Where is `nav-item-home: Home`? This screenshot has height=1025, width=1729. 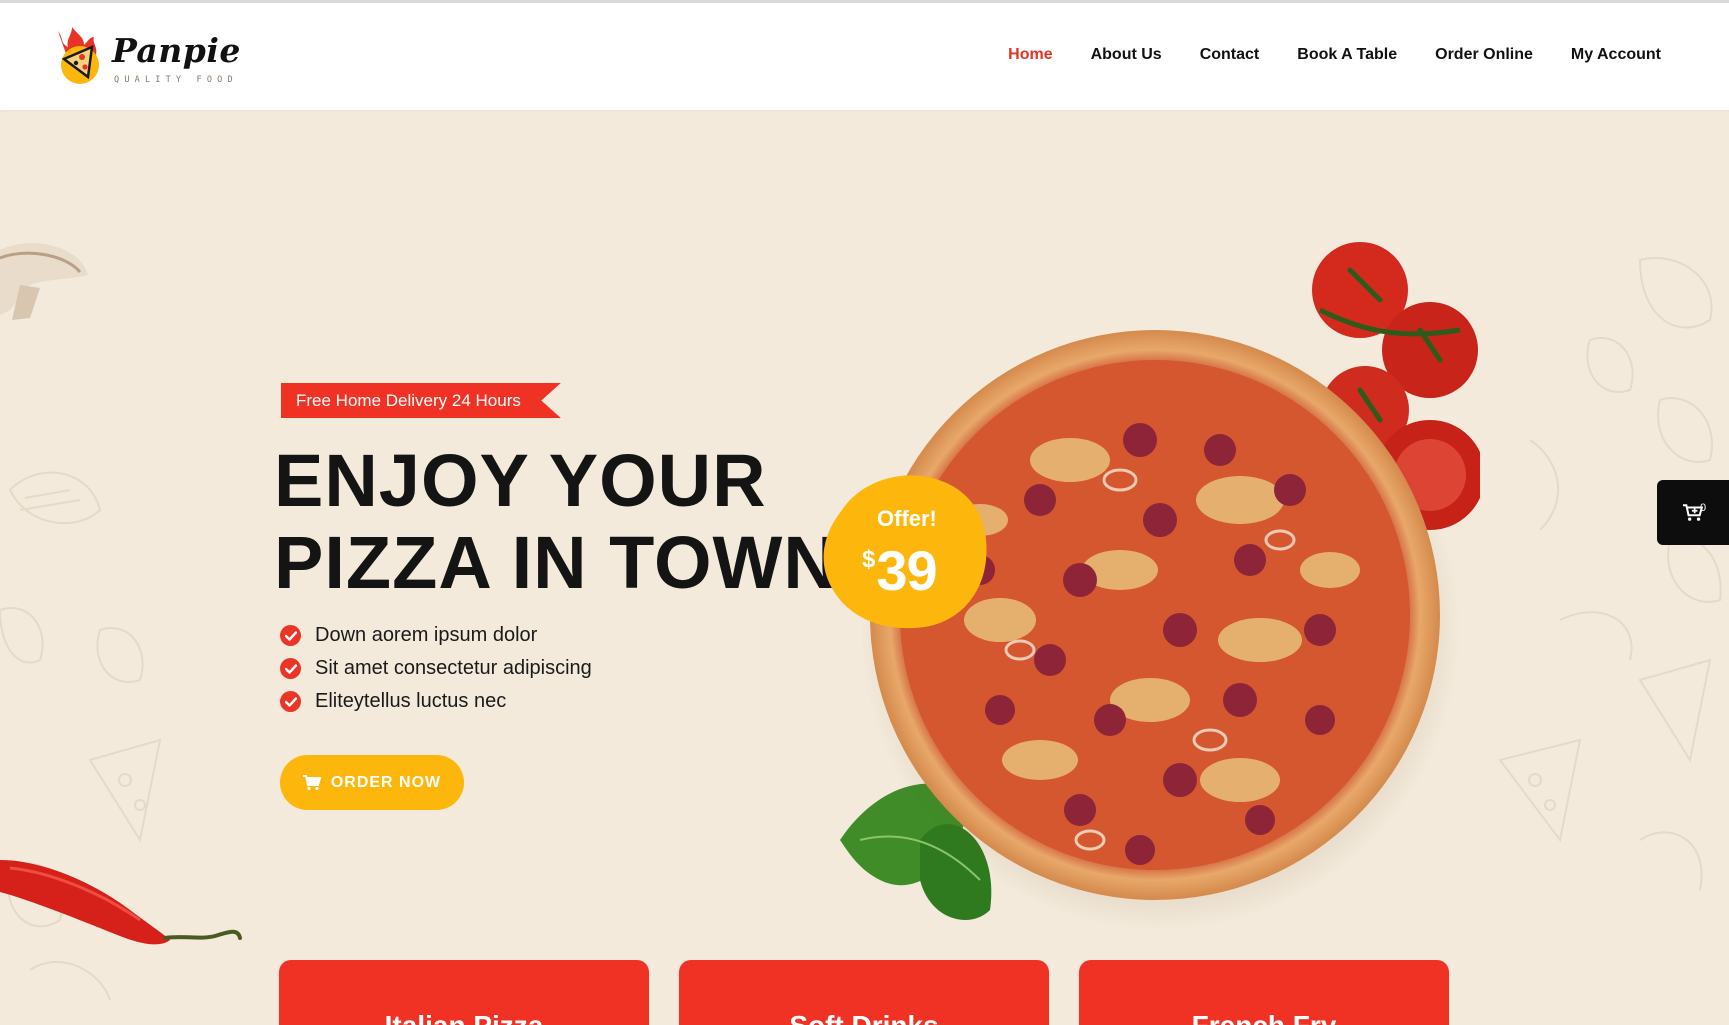
nav-item-home: Home is located at coordinates (1030, 55).